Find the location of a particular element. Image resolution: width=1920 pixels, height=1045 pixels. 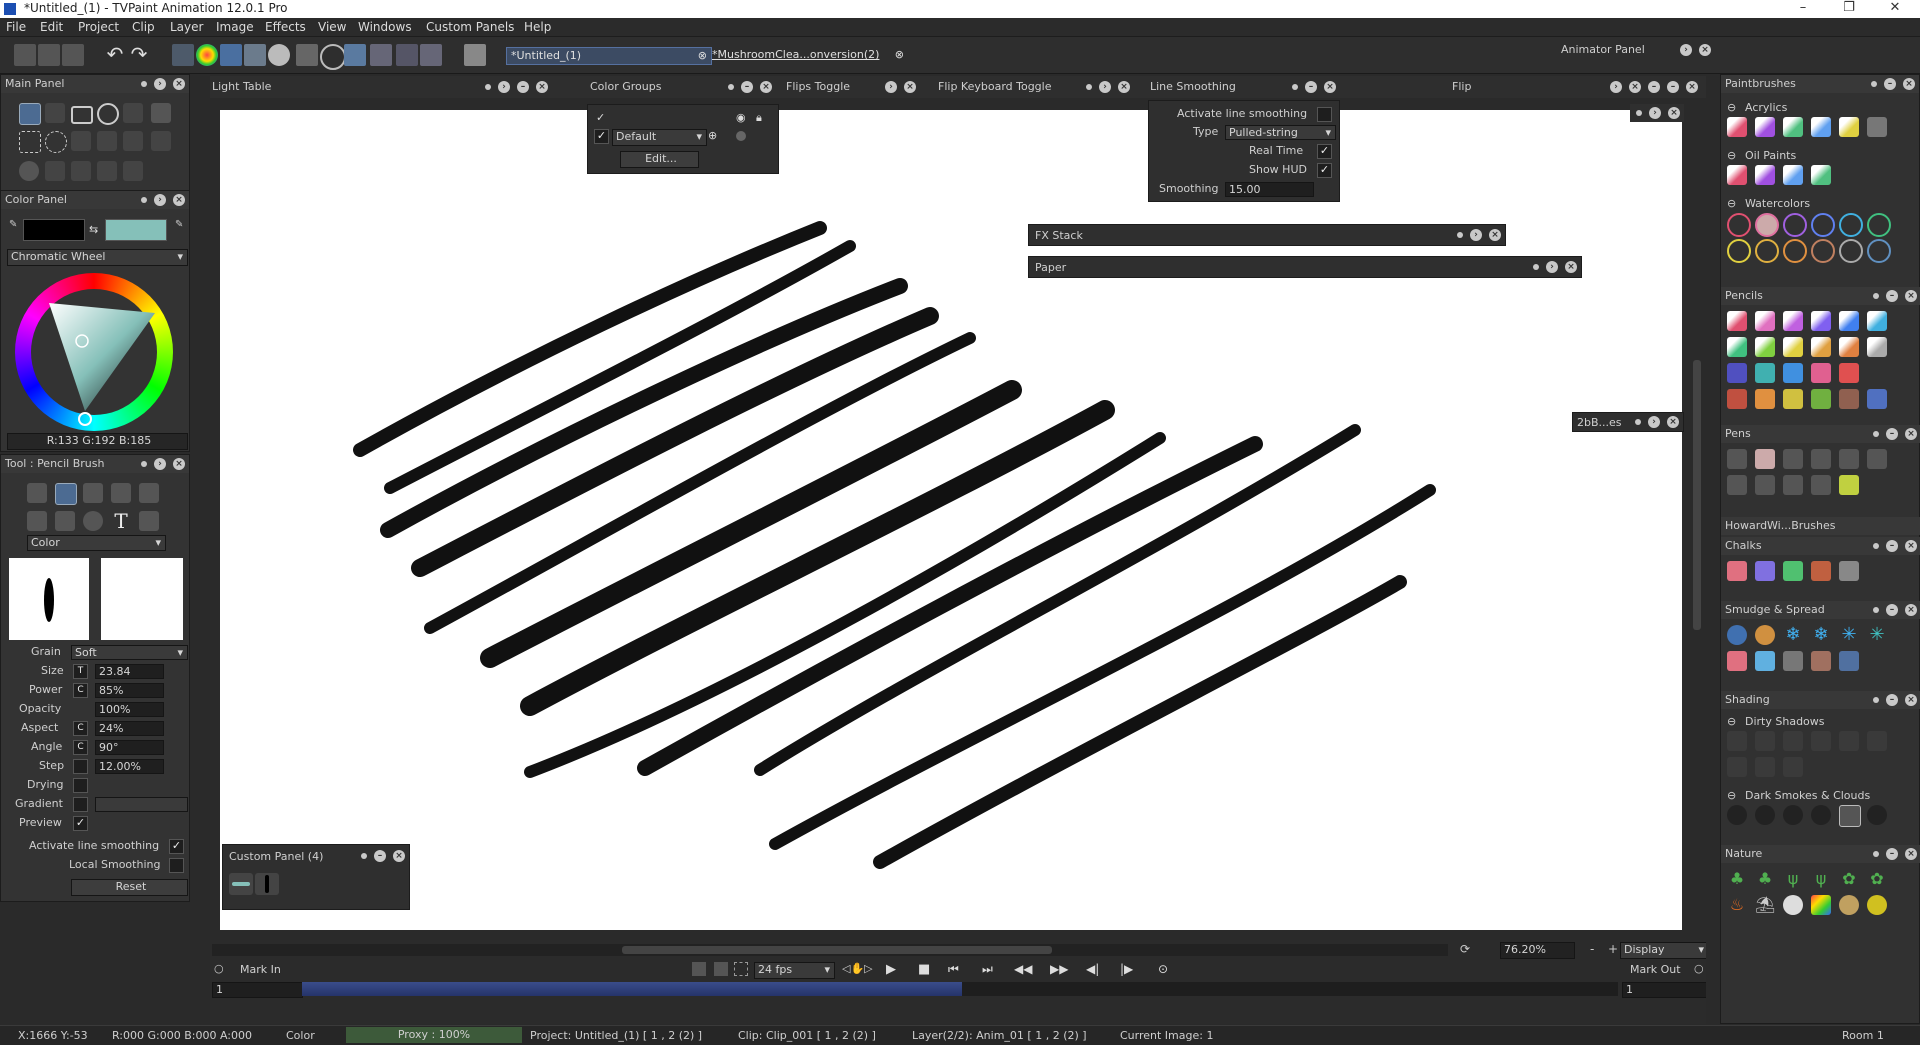

water-drop-9-icon is located at coordinates (1795, 251).